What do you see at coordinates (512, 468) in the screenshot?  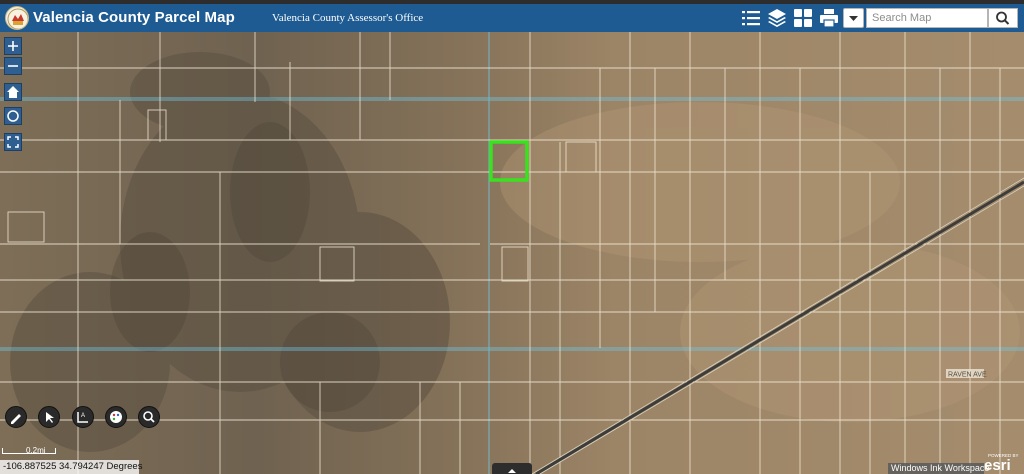 I see `attribution-toggle` at bounding box center [512, 468].